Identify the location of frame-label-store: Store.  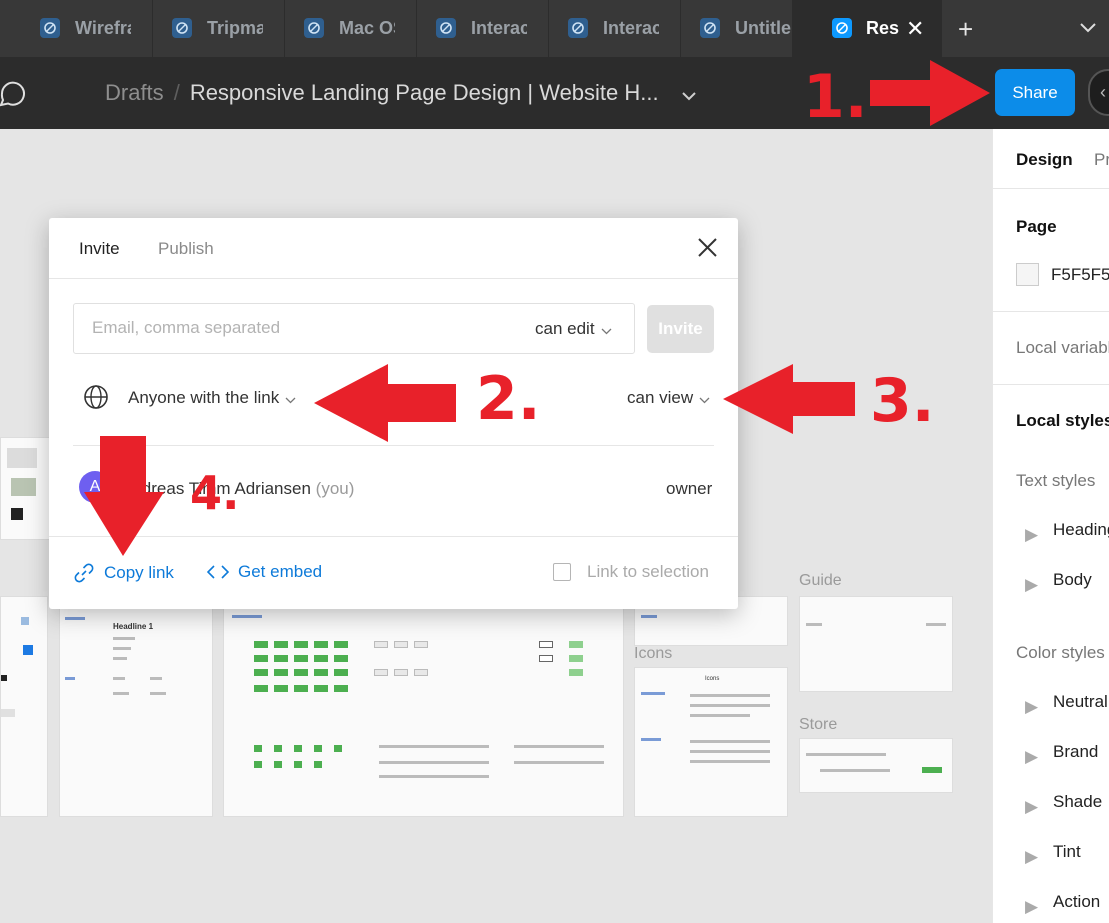
(818, 724).